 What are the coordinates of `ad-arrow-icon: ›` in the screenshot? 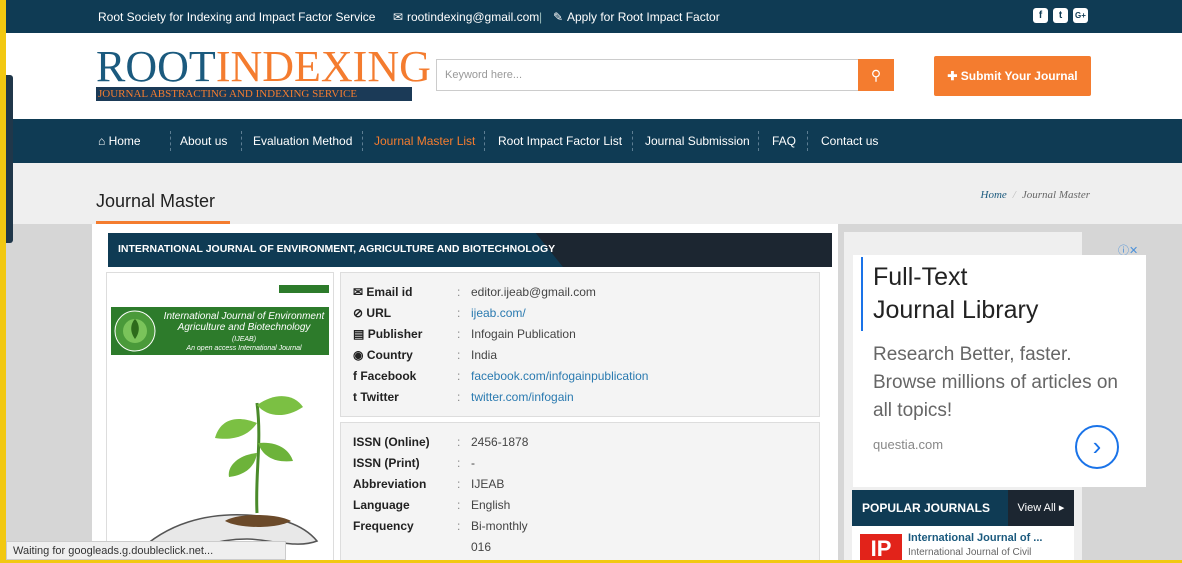 It's located at (1097, 447).